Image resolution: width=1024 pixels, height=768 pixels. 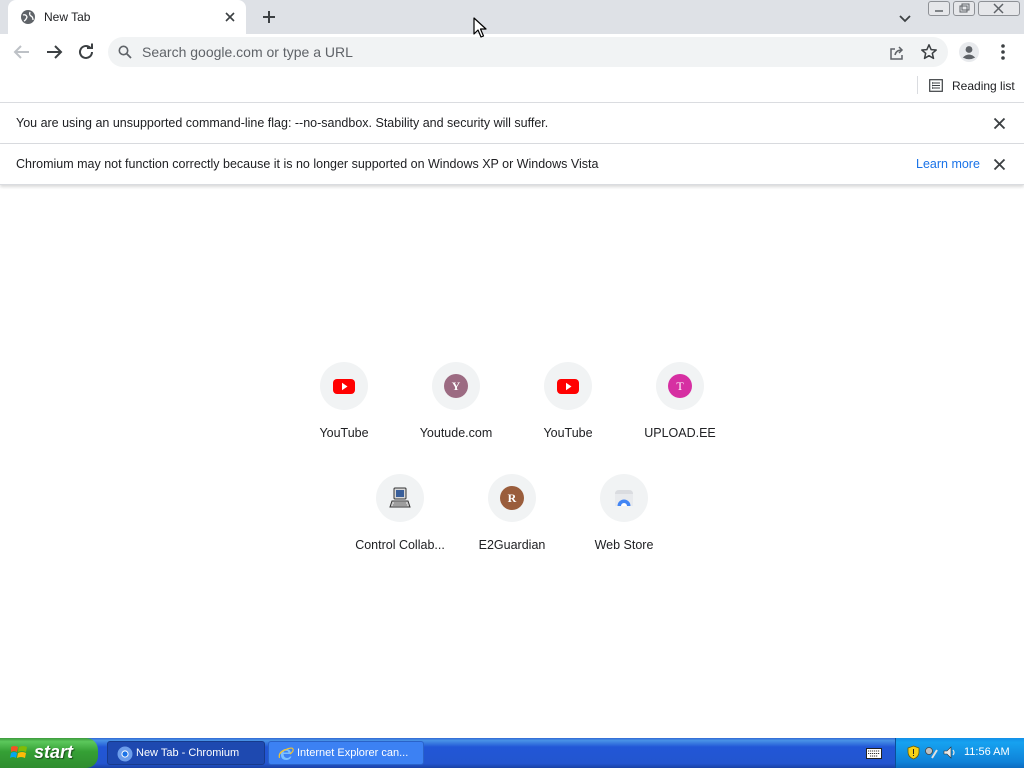 I want to click on ie-icon, so click(x=286, y=753).